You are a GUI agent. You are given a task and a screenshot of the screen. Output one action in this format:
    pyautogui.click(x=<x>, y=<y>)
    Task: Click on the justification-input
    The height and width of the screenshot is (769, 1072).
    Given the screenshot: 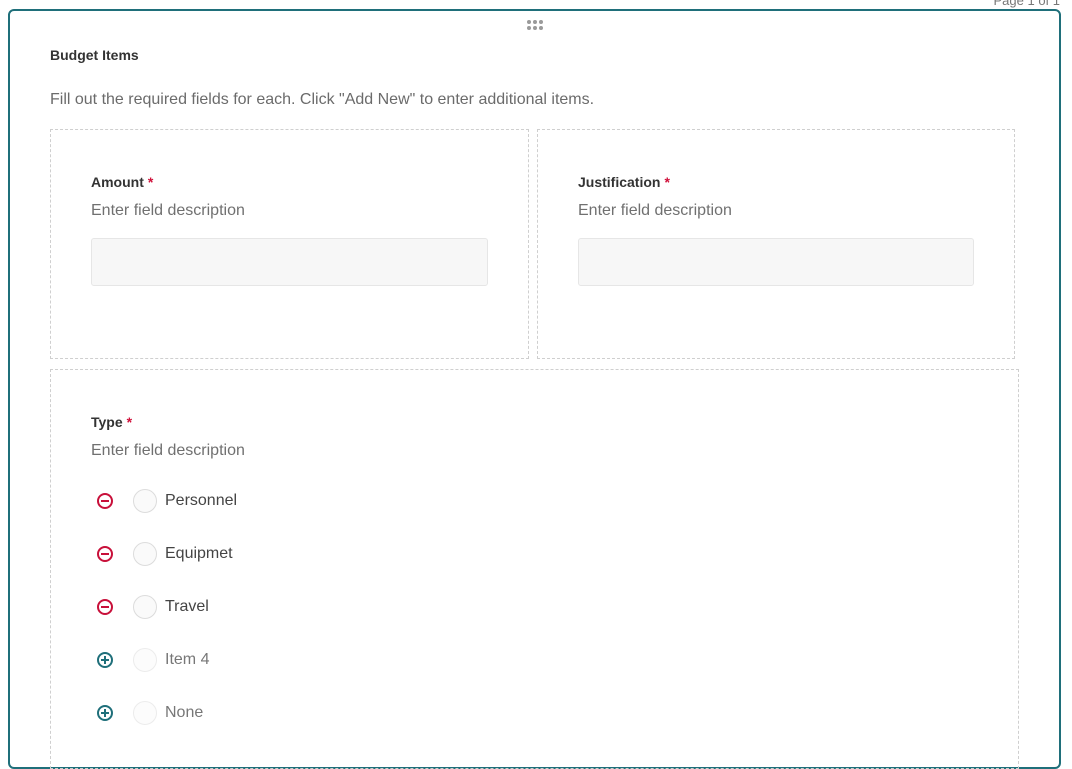 What is the action you would take?
    pyautogui.click(x=776, y=262)
    